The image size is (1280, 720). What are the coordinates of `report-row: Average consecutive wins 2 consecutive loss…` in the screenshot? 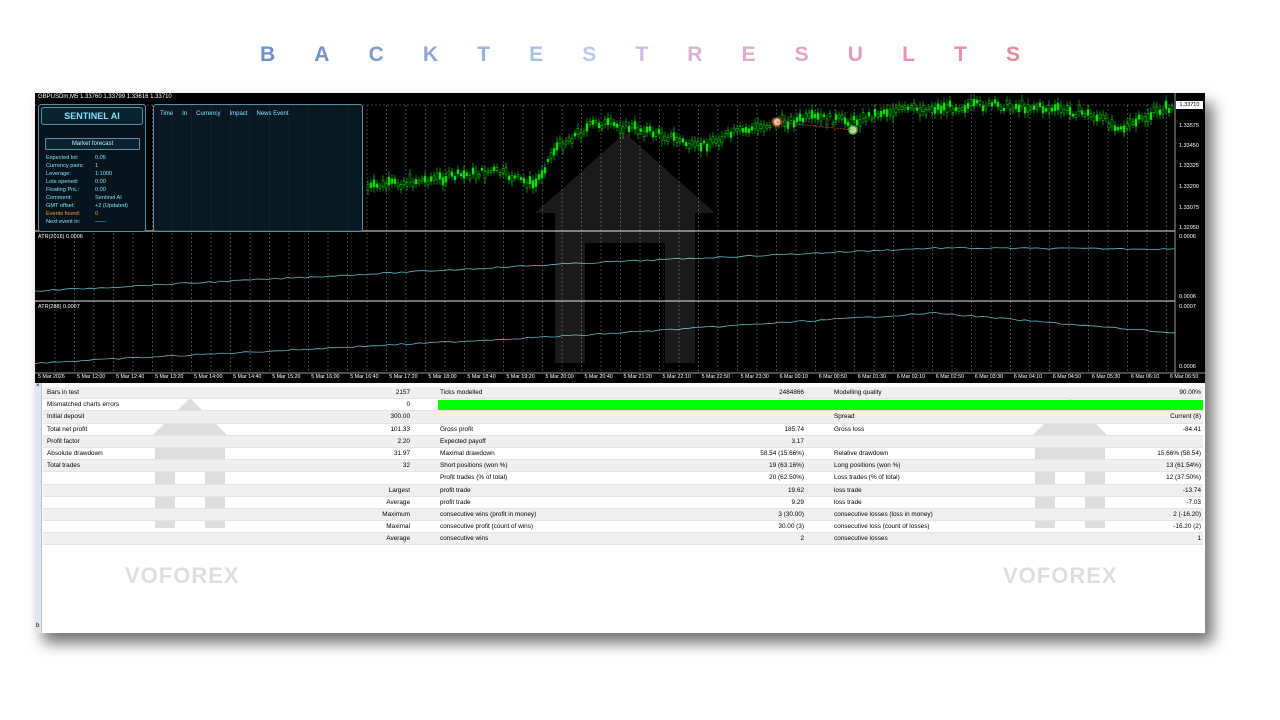 It's located at (623, 539).